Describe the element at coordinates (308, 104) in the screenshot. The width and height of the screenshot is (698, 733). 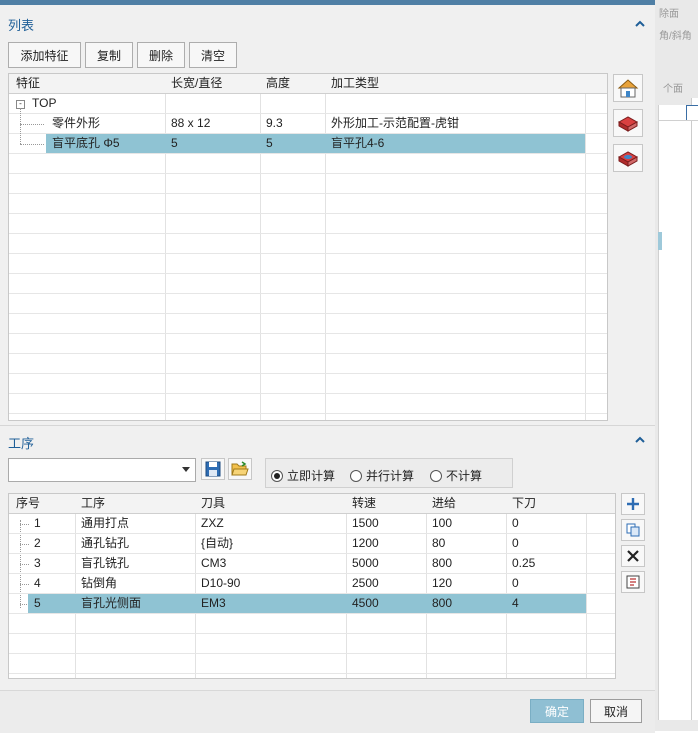
I see `table-row: - TOP` at that location.